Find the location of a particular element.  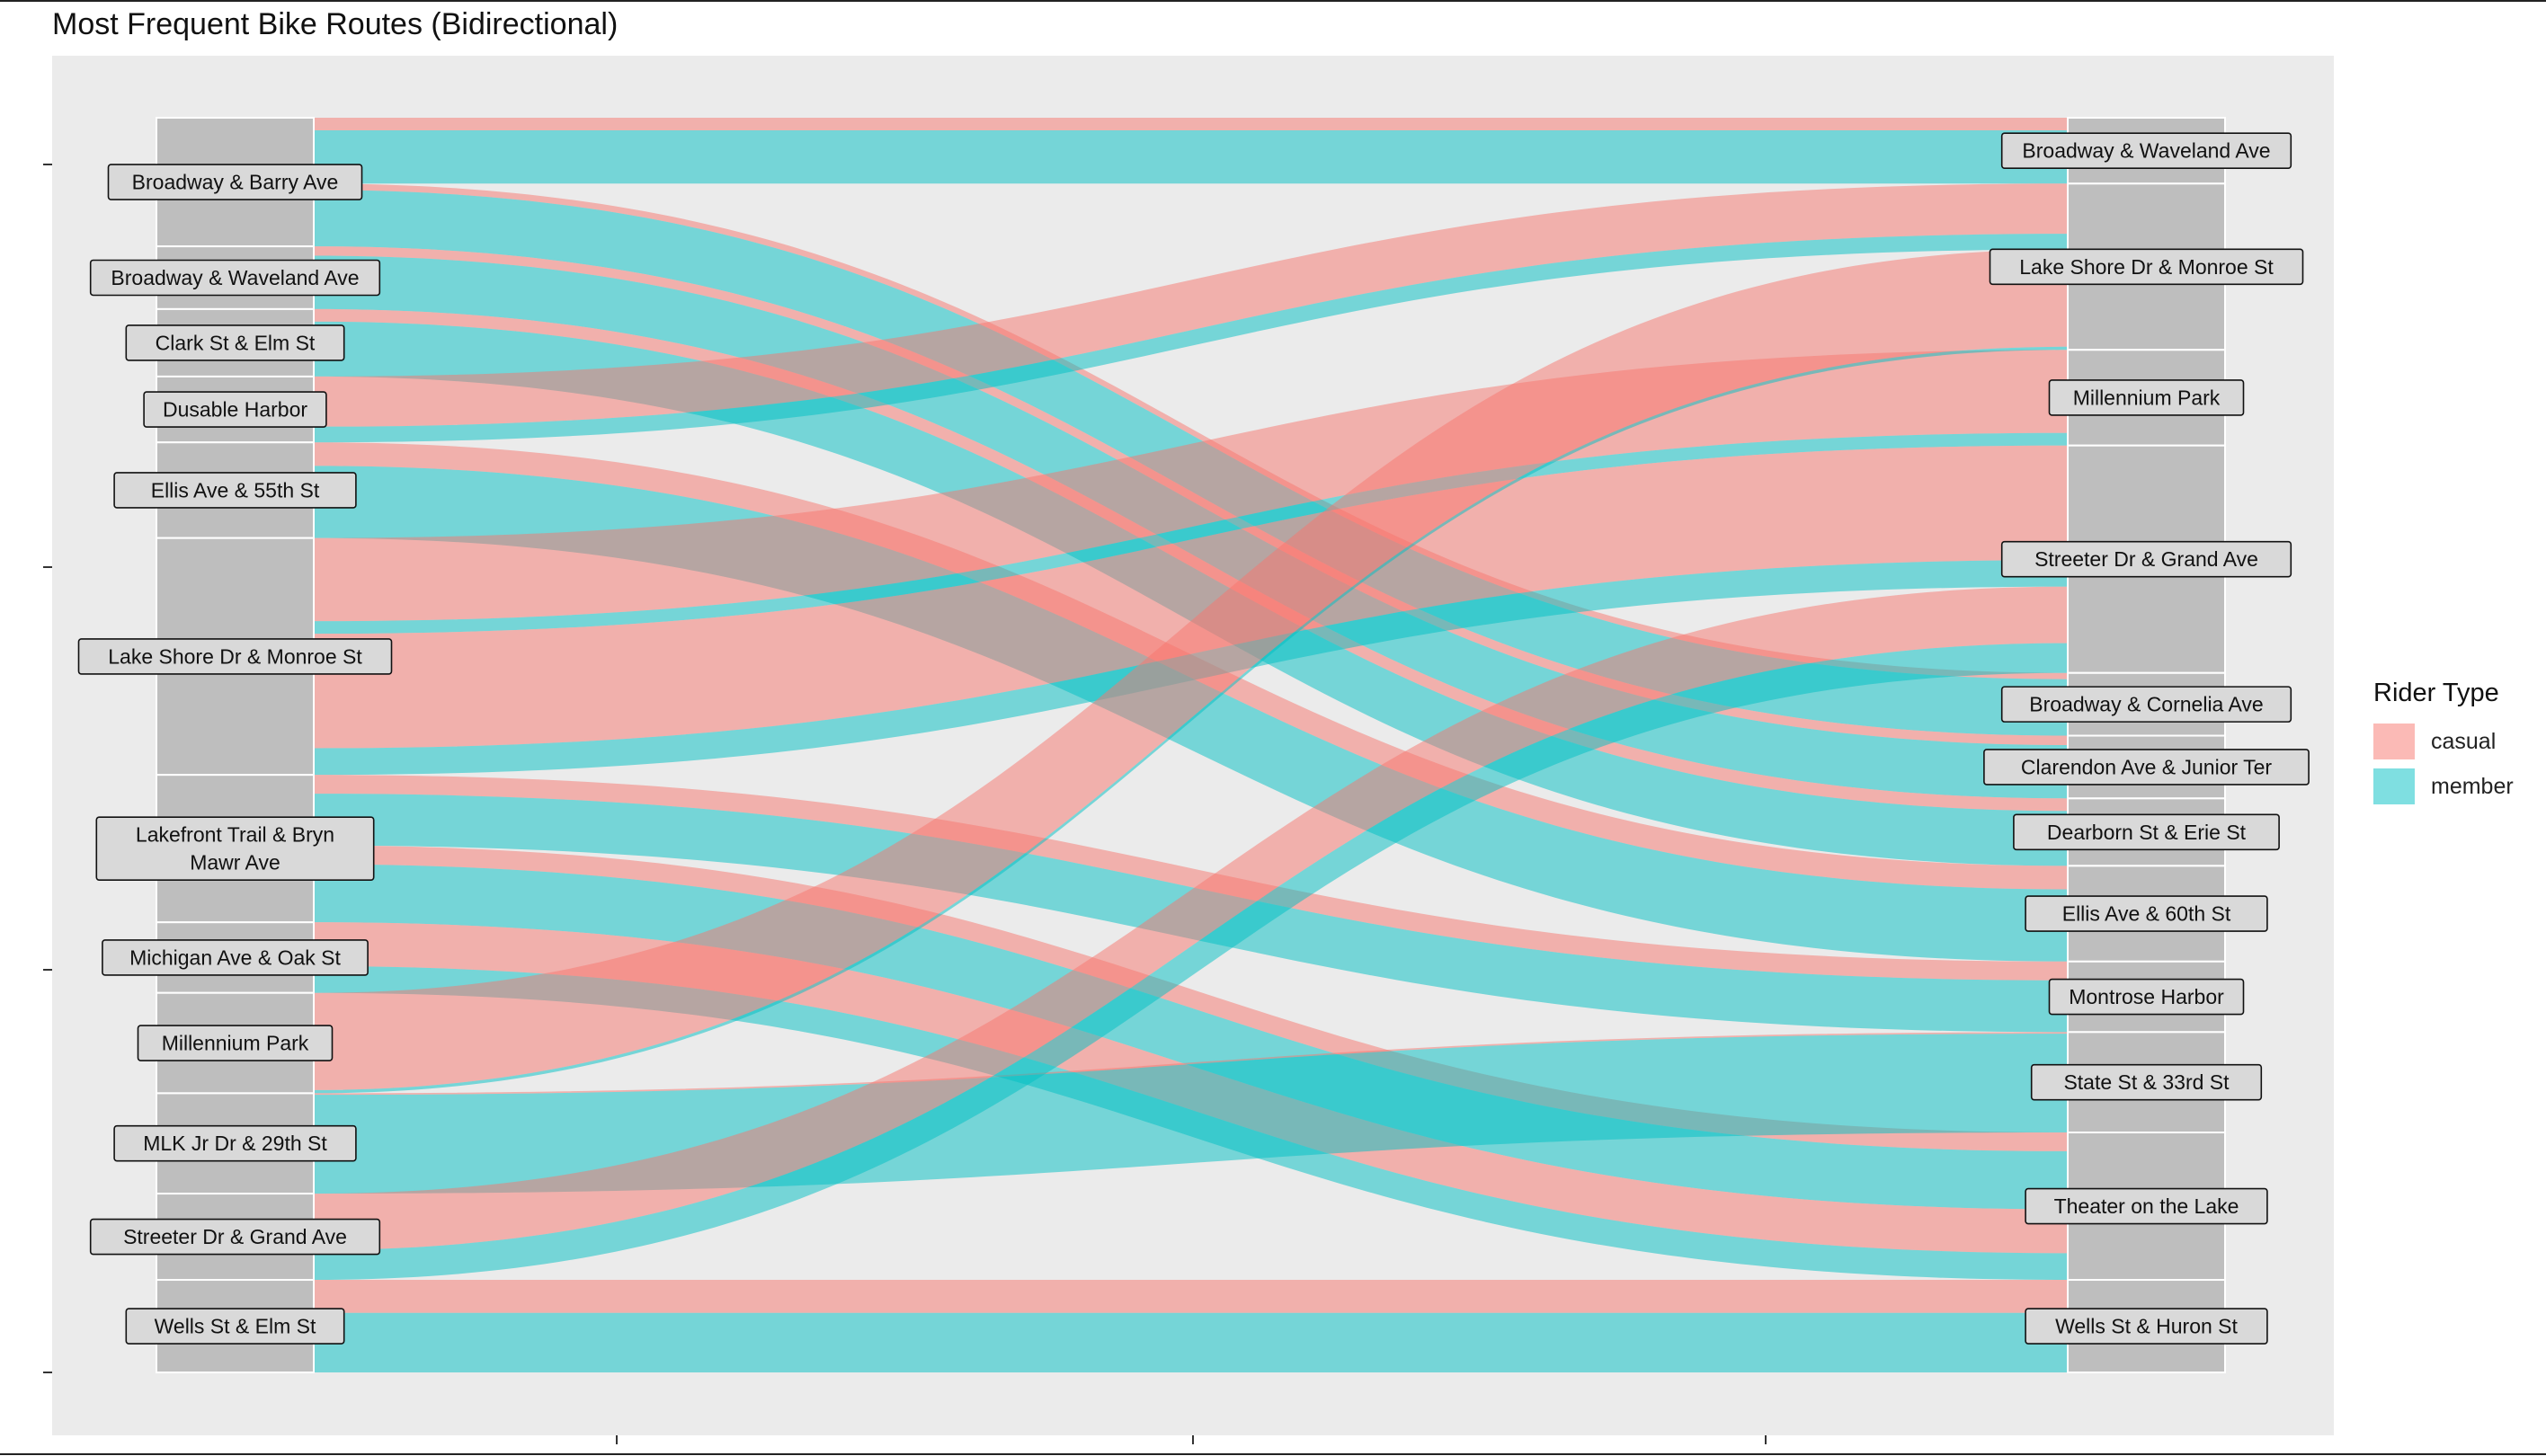

stratum-label-right-broadway-and-waveland-ave: Broadway & Waveland Ave is located at coordinates (2146, 151).